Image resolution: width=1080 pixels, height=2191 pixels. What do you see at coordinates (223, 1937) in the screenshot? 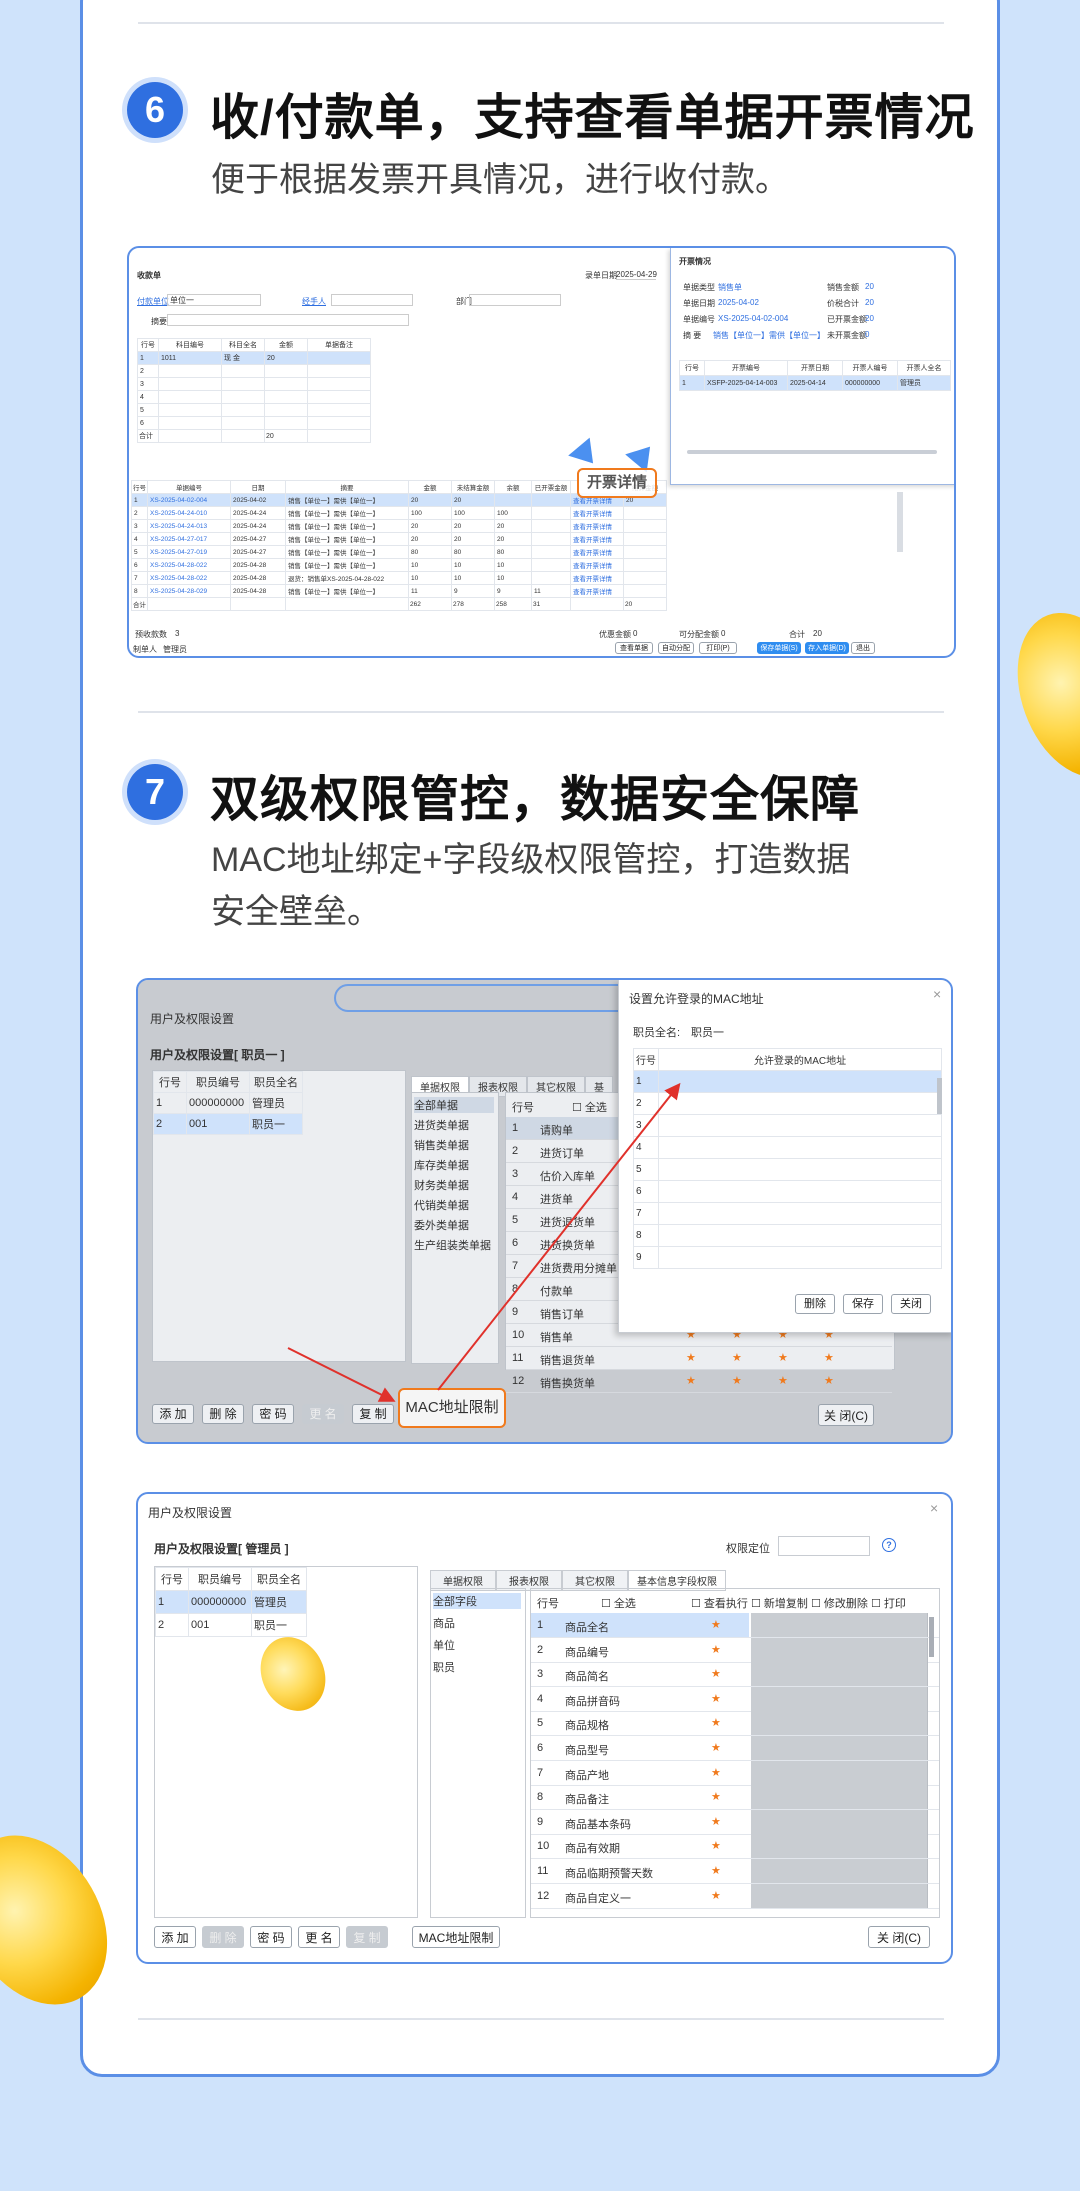
I see `user-action-button: 删 除` at bounding box center [223, 1937].